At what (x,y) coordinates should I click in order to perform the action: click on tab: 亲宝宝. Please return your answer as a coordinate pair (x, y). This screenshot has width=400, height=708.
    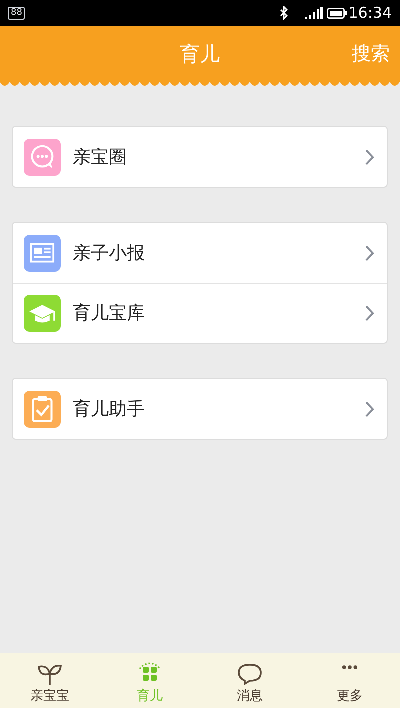
    Looking at the image, I should click on (50, 680).